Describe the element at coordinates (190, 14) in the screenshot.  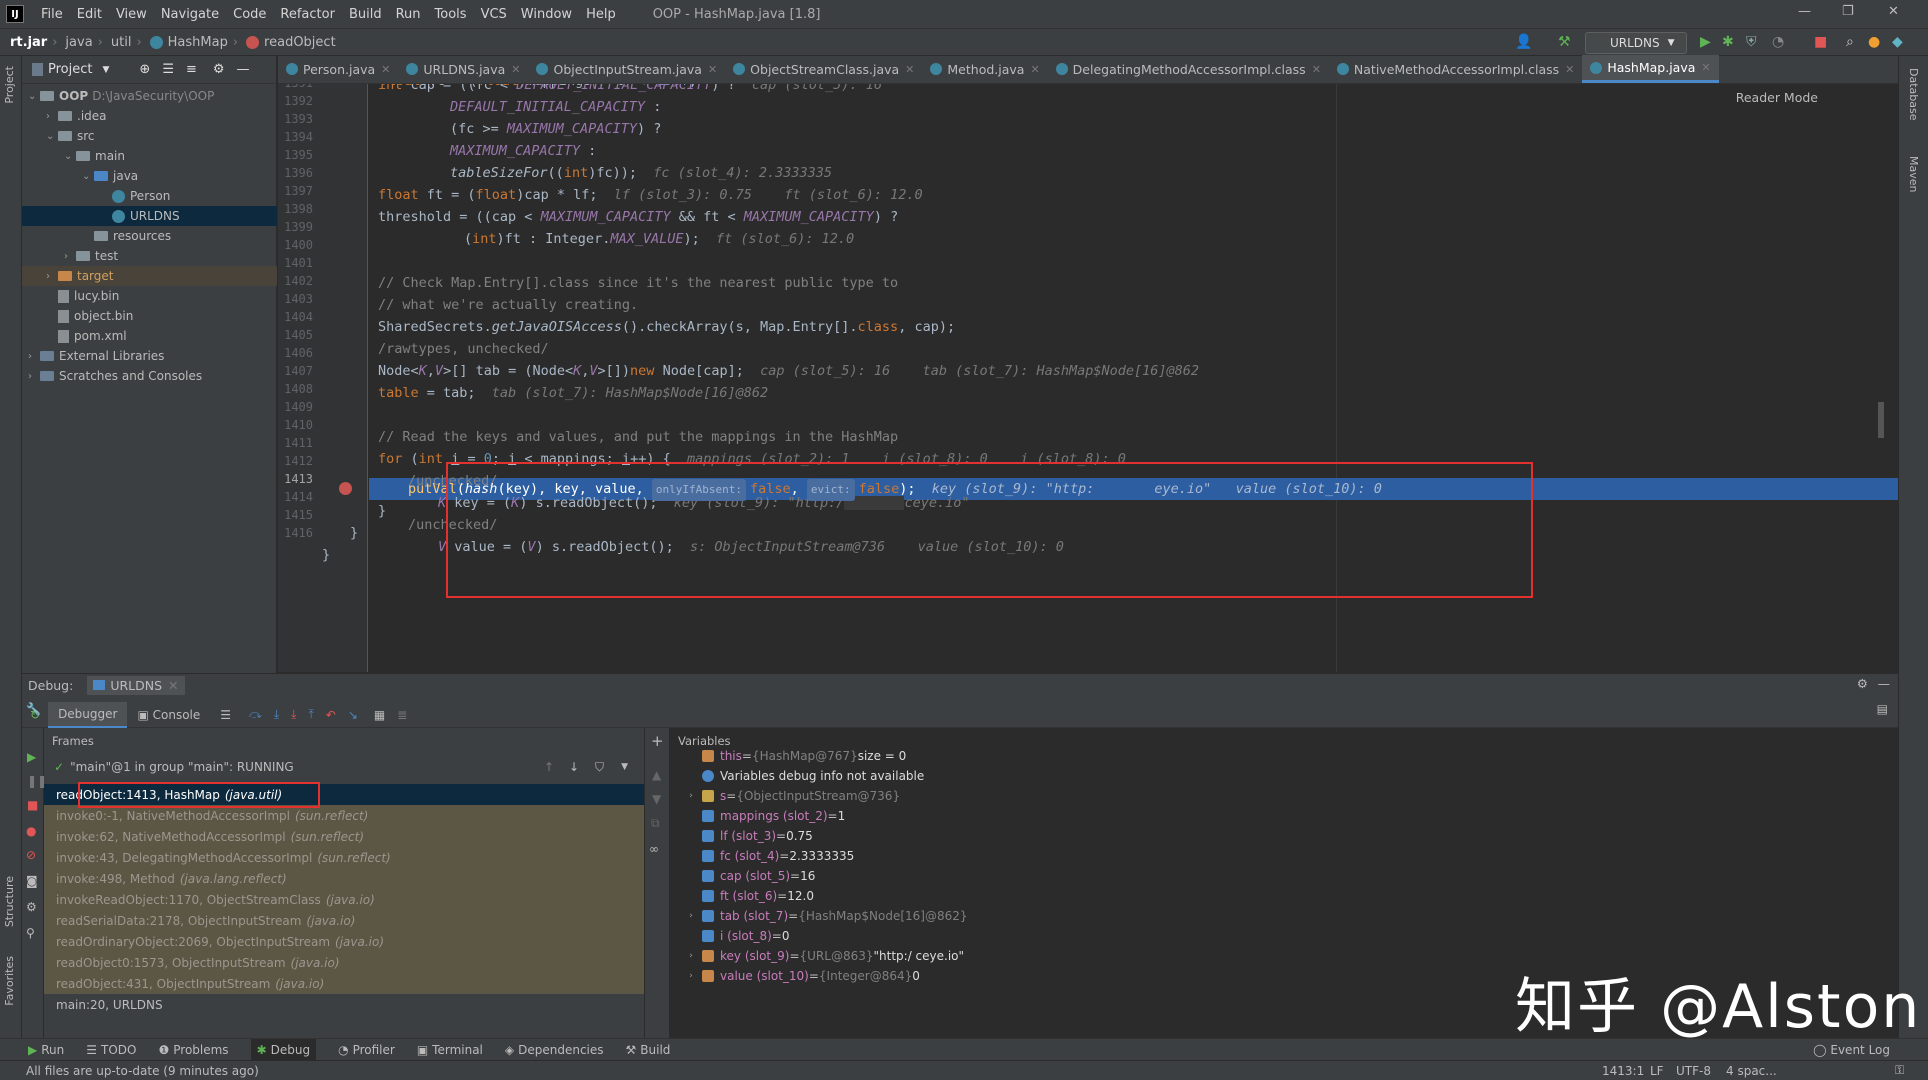
I see `menu-navigate: Navigate` at that location.